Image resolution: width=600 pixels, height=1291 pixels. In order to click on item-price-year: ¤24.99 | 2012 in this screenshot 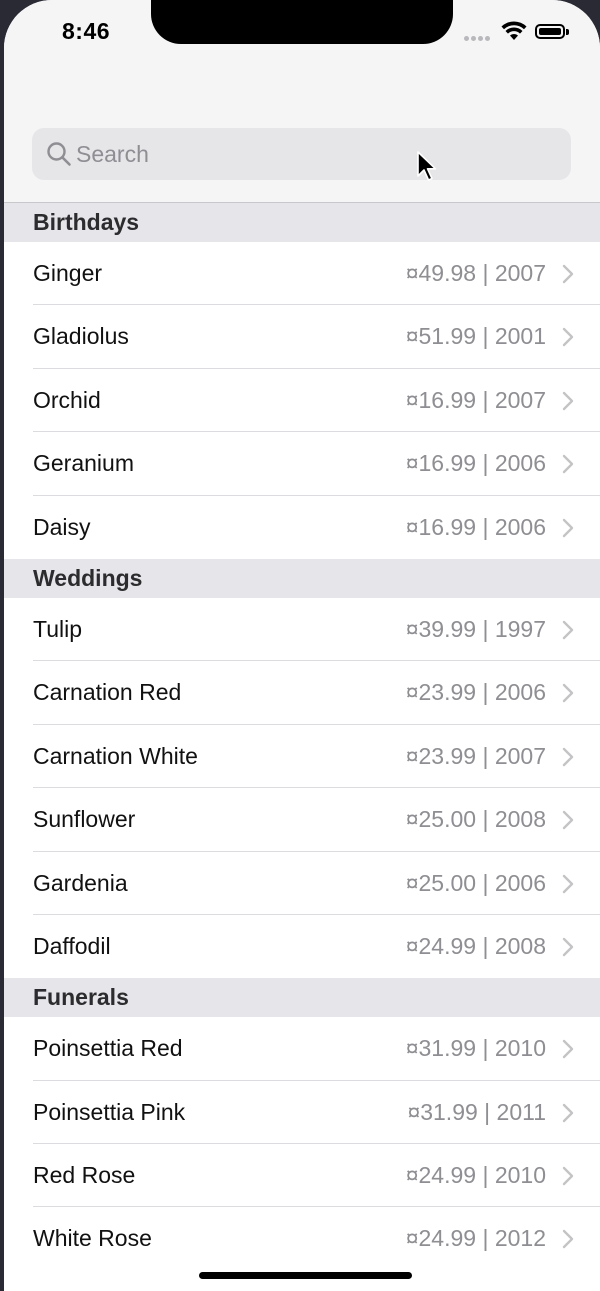, I will do `click(475, 1238)`.